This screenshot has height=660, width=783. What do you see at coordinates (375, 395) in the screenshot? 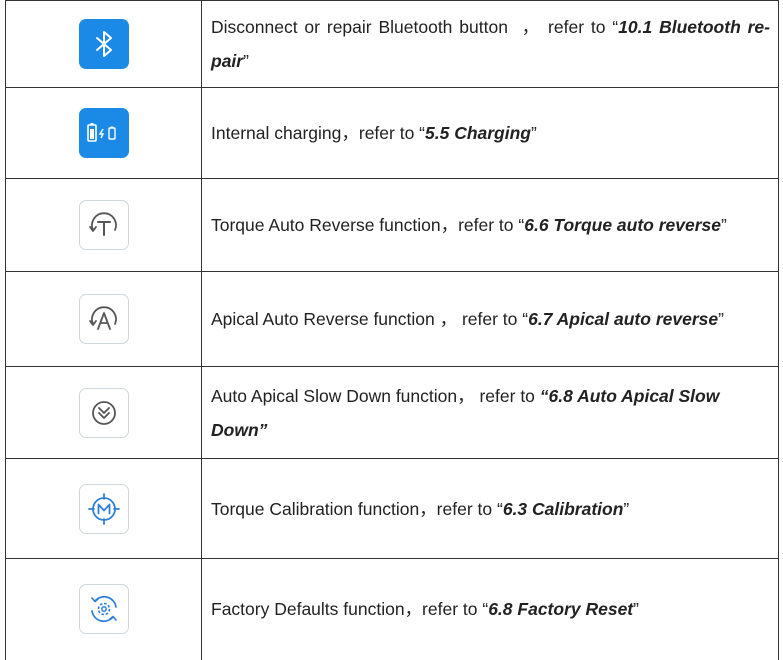
I see `description-text: Auto Apical Slow Down function， refer to` at bounding box center [375, 395].